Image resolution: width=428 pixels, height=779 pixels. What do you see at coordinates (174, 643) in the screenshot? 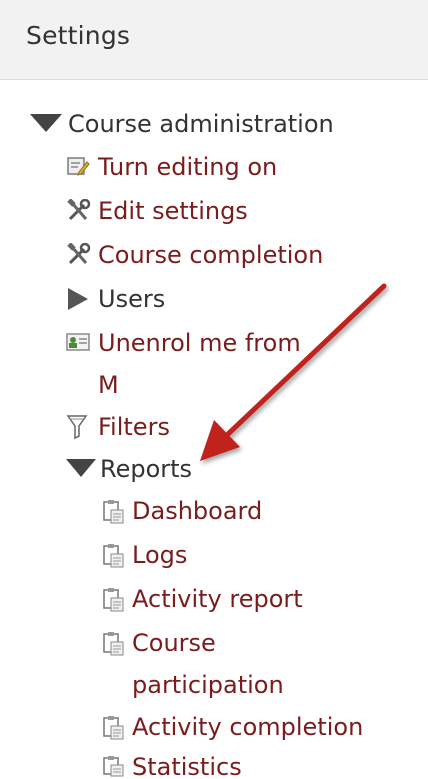
I see `course-participation-link-line1: Course` at bounding box center [174, 643].